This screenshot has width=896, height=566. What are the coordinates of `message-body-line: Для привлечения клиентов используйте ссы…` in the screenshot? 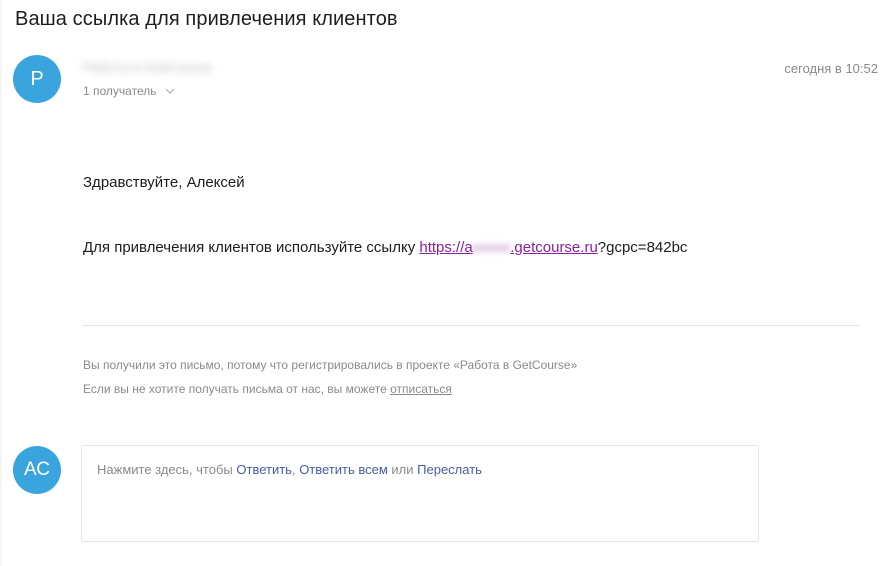 It's located at (385, 247).